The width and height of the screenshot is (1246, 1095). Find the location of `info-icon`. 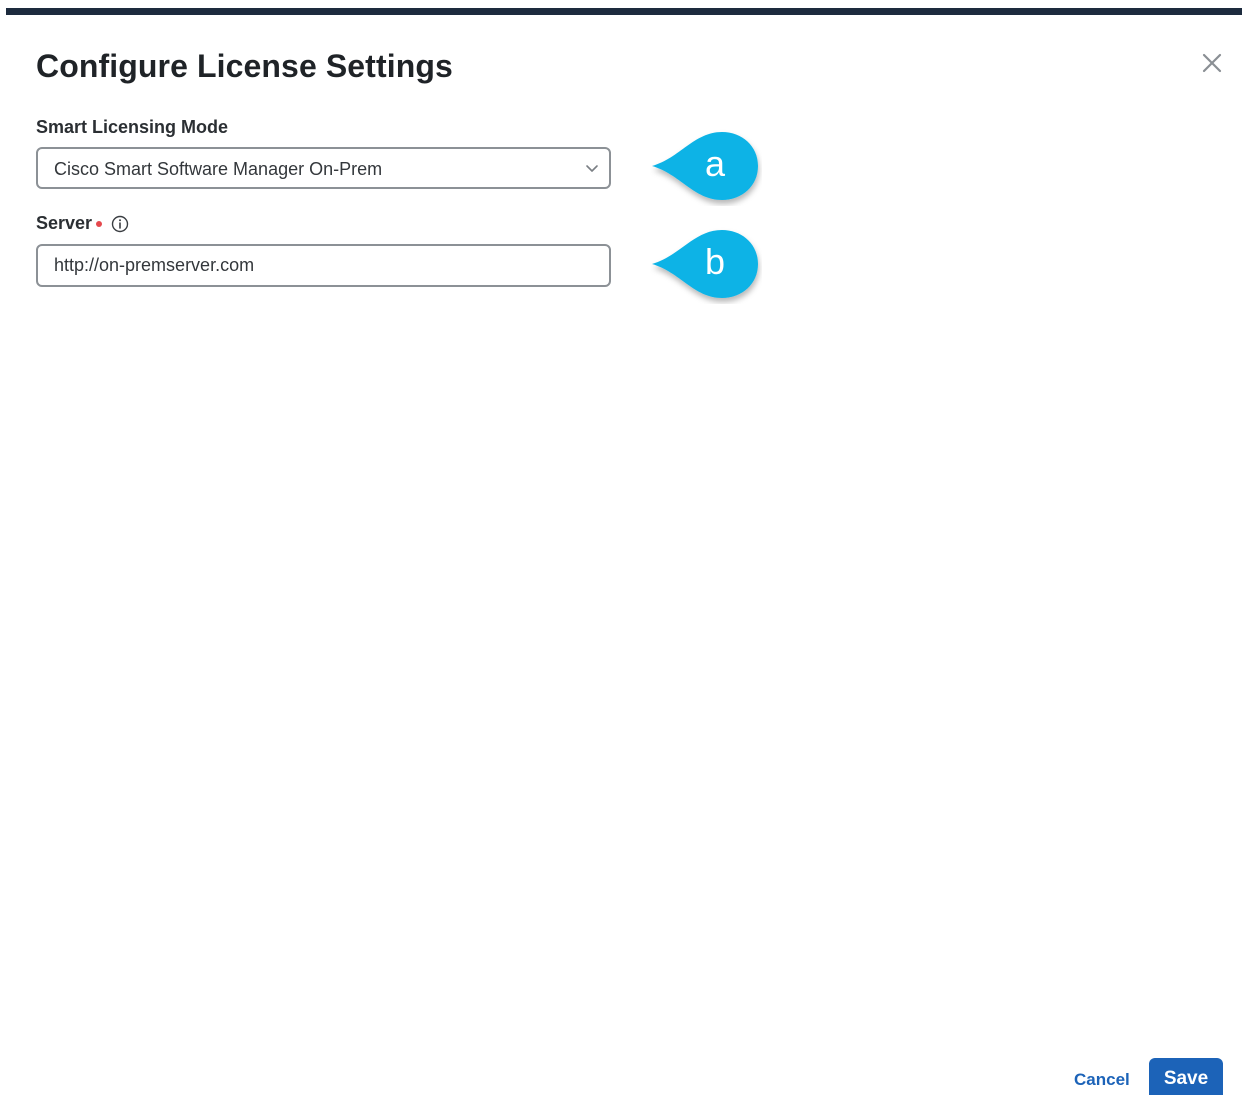

info-icon is located at coordinates (120, 224).